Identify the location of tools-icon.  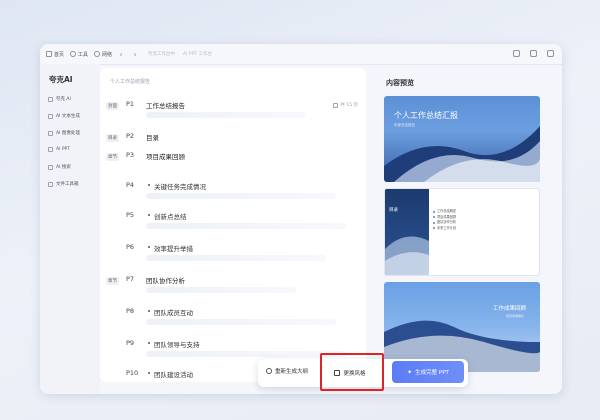
(73, 54).